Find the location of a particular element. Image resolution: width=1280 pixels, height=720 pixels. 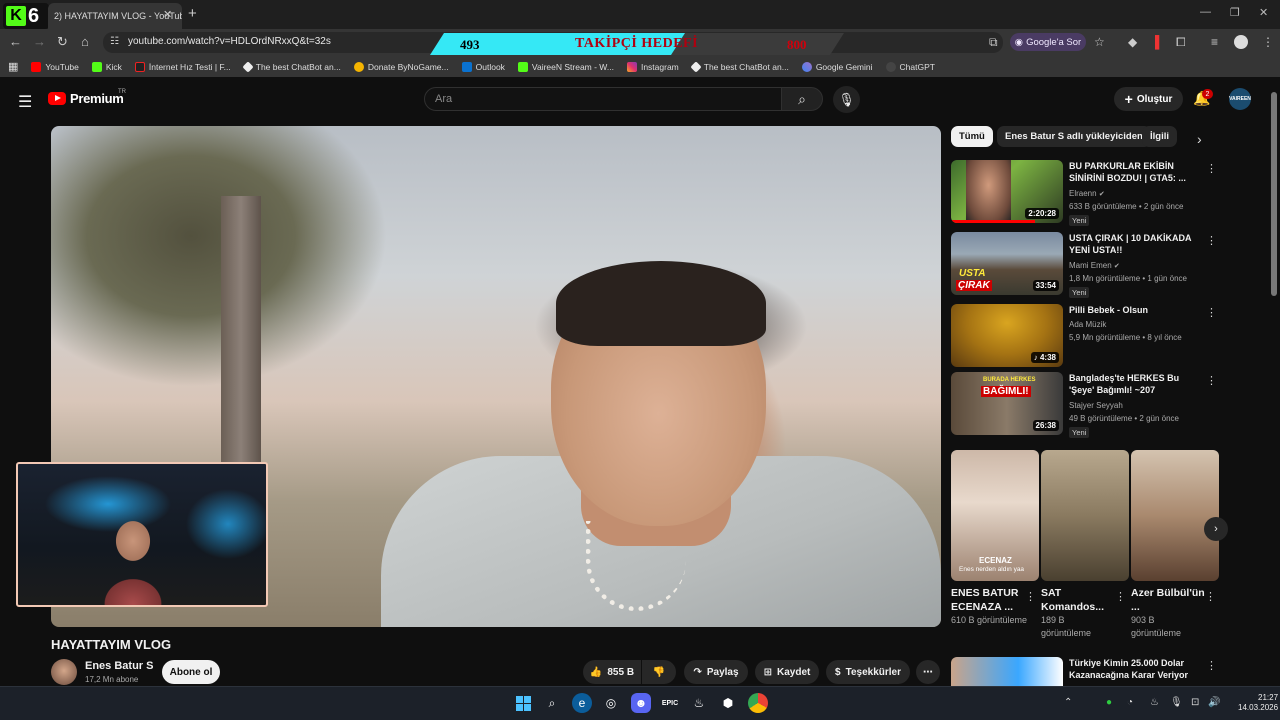

rec-channel: Stajyer Seyyah is located at coordinates (1096, 405).